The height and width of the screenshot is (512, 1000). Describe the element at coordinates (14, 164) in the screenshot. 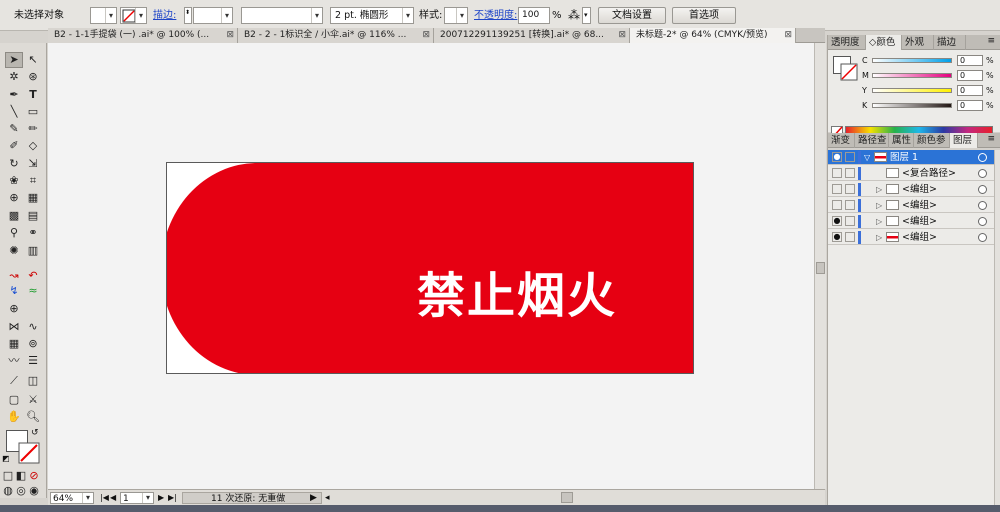

I see `rotate-tool-icon: ↻` at that location.